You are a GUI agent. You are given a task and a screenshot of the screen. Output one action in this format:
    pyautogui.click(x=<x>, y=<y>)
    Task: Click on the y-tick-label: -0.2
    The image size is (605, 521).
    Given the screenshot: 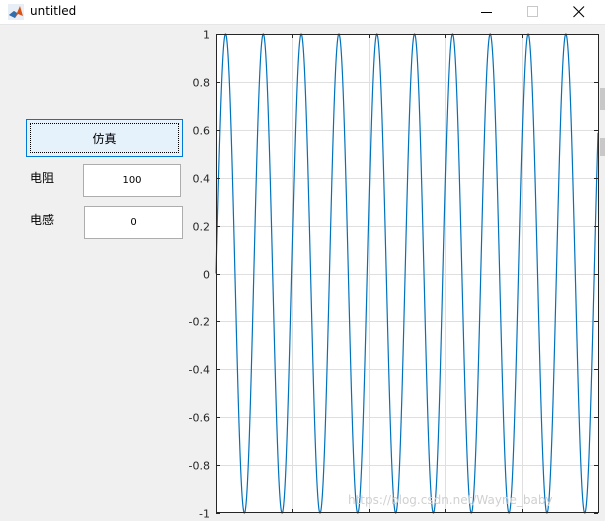 What is the action you would take?
    pyautogui.click(x=199, y=322)
    